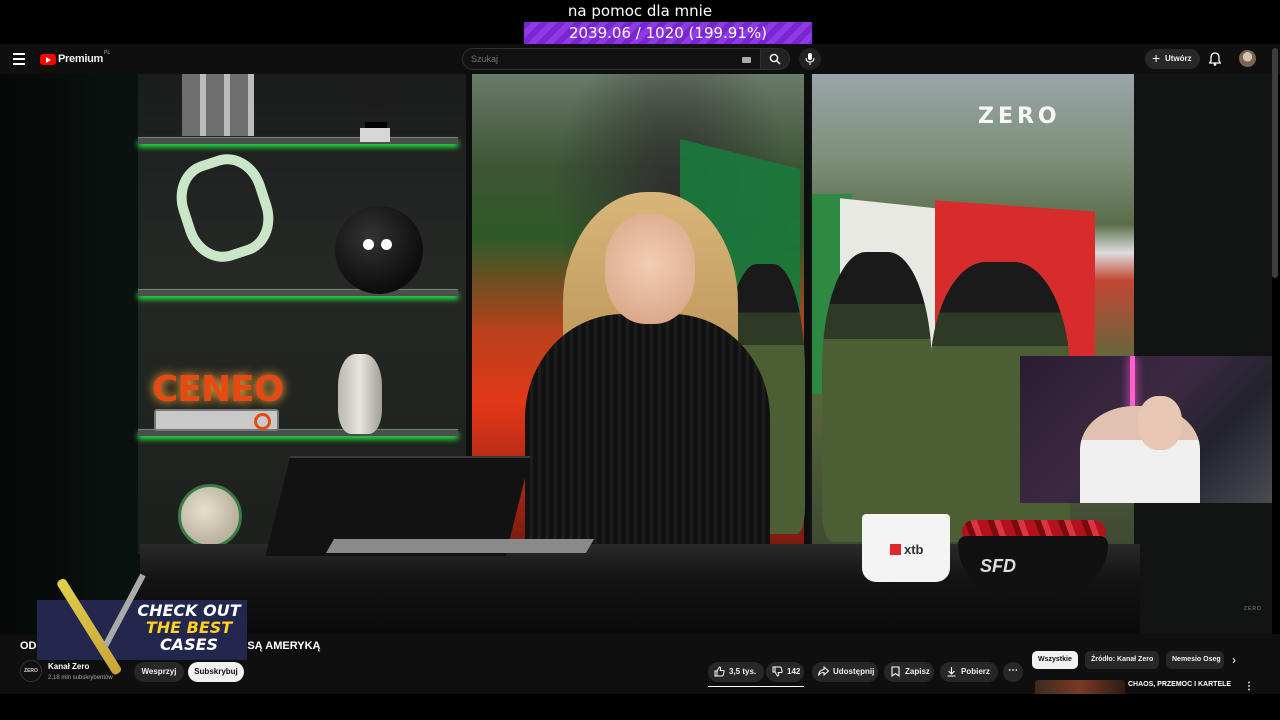 The width and height of the screenshot is (1280, 720). What do you see at coordinates (1160, 423) in the screenshot?
I see `streamer-head` at bounding box center [1160, 423].